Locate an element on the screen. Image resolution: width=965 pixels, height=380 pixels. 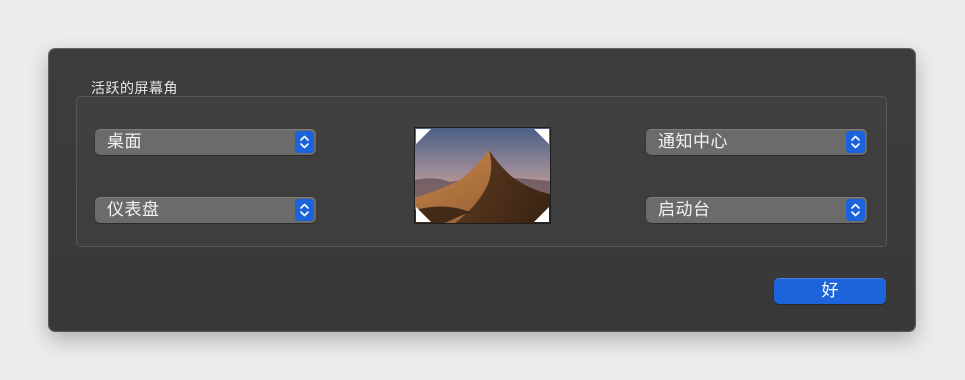
bottom-left-corner-value: 仪表盘 is located at coordinates (133, 210).